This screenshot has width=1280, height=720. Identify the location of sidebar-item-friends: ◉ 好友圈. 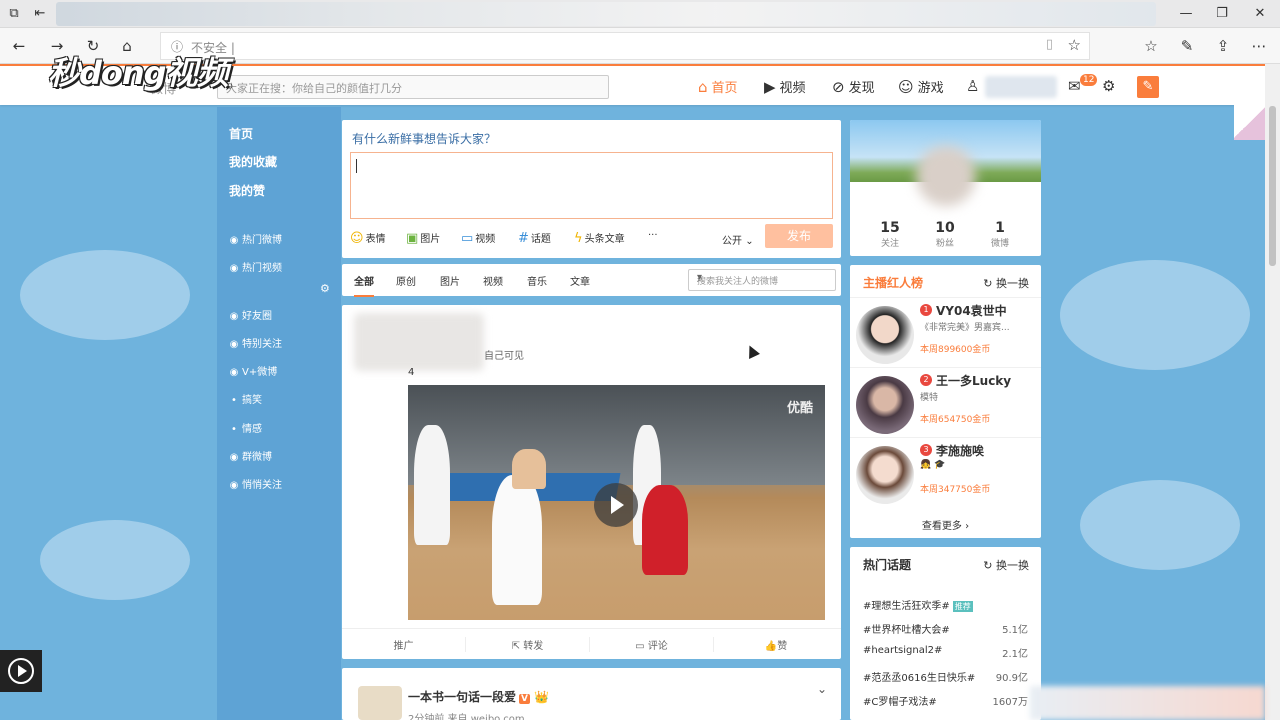
(250, 314).